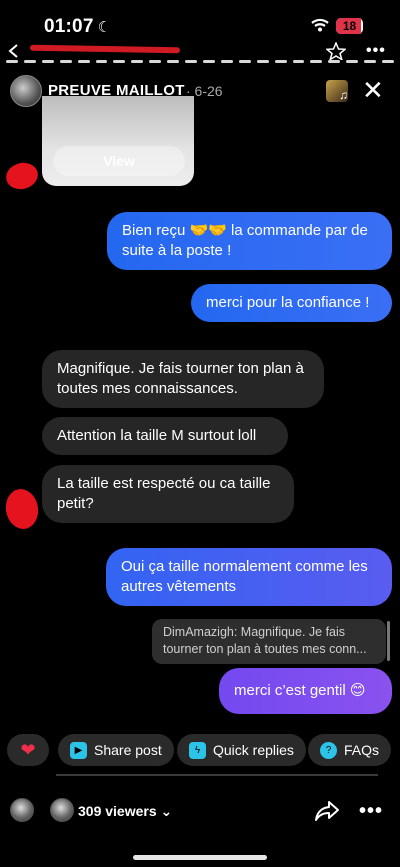 This screenshot has height=867, width=400. What do you see at coordinates (373, 90) in the screenshot?
I see `close-icon: ✕` at bounding box center [373, 90].